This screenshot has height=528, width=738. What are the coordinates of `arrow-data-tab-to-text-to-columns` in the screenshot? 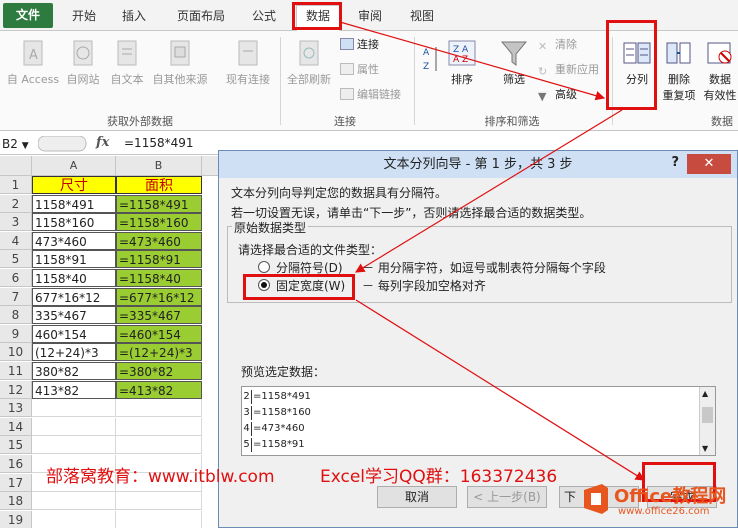 It's located at (472, 61).